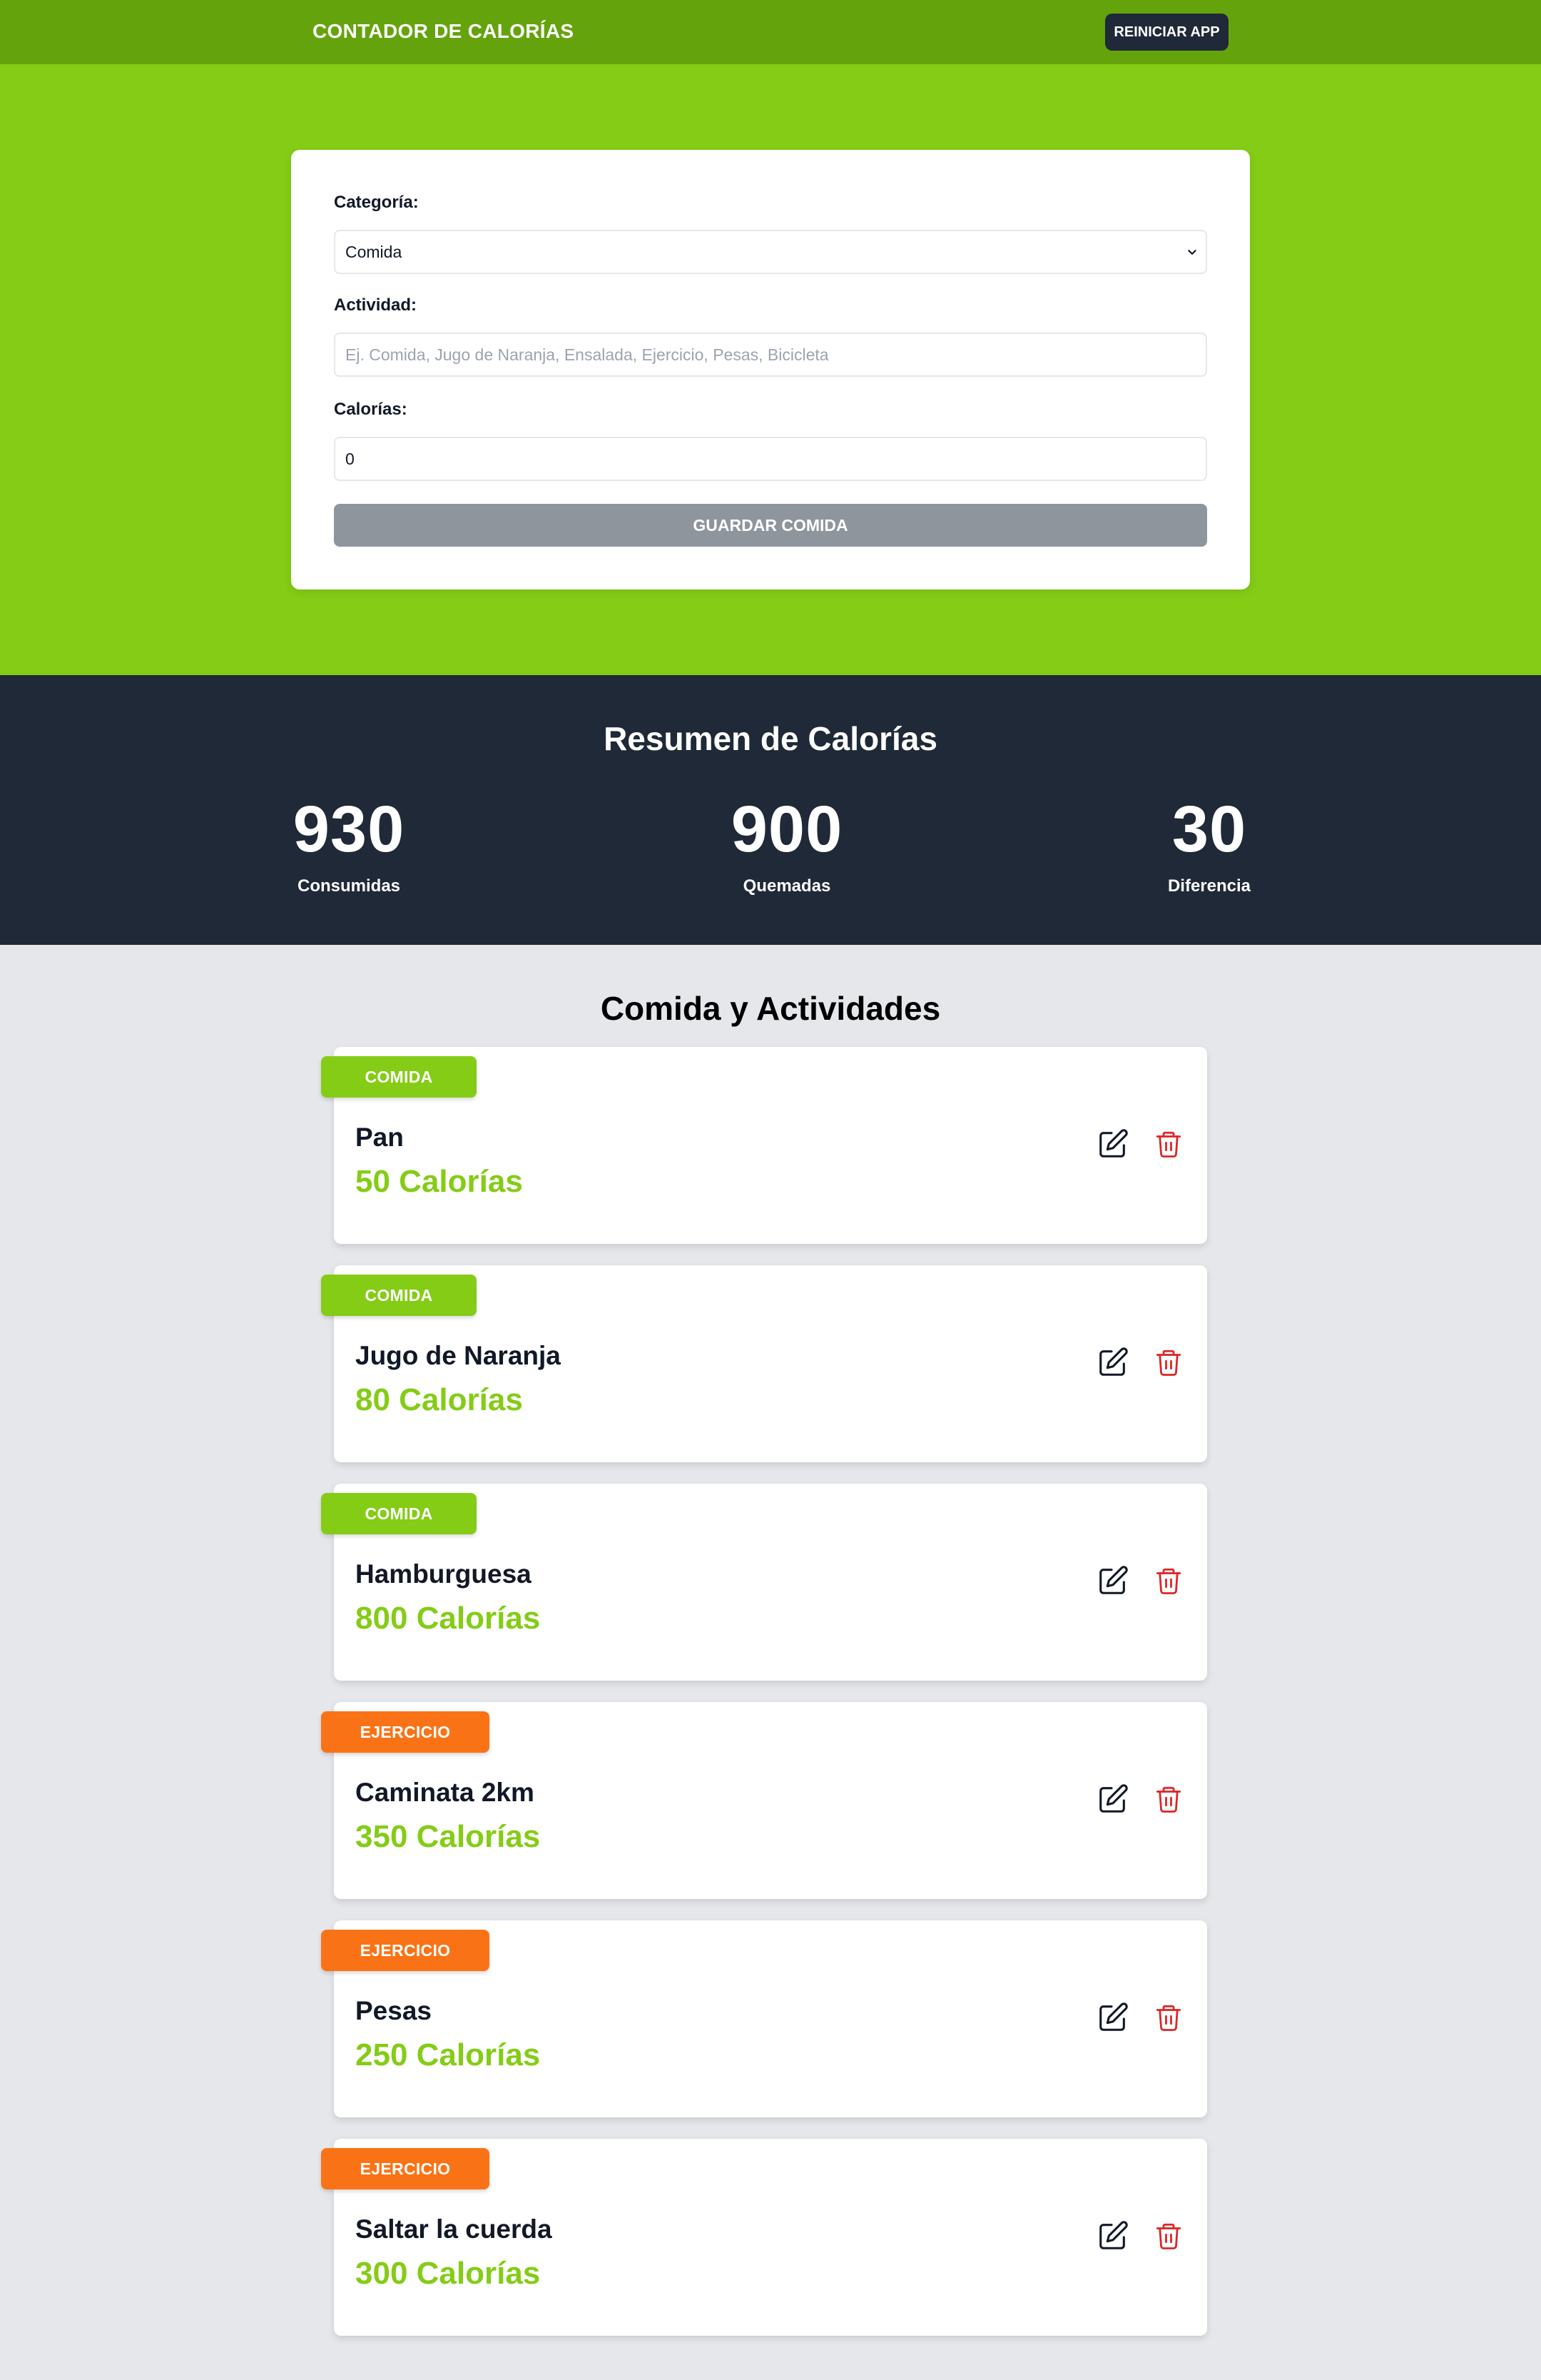 The image size is (1541, 2380). I want to click on item-calories: 80 Calorías, so click(439, 1399).